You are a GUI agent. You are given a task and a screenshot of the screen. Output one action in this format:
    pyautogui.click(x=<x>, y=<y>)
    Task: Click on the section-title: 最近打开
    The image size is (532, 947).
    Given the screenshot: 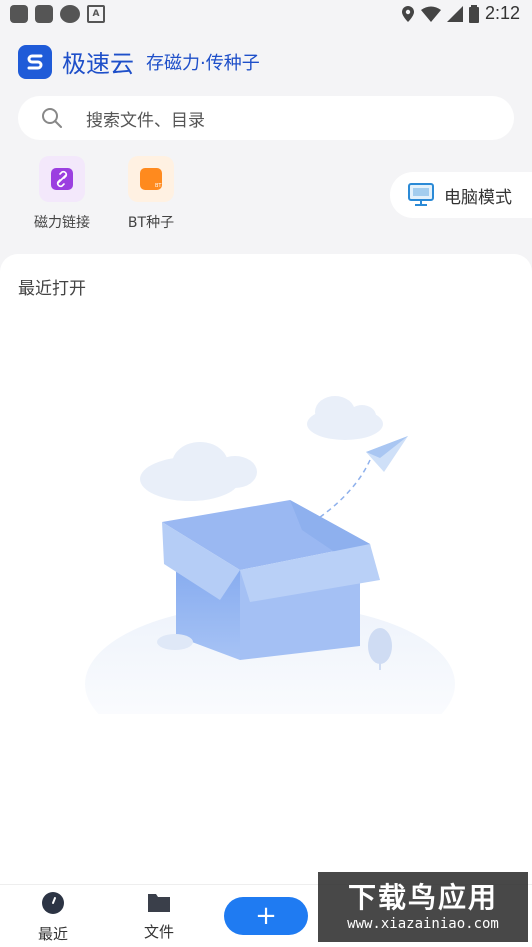 What is the action you would take?
    pyautogui.click(x=52, y=289)
    